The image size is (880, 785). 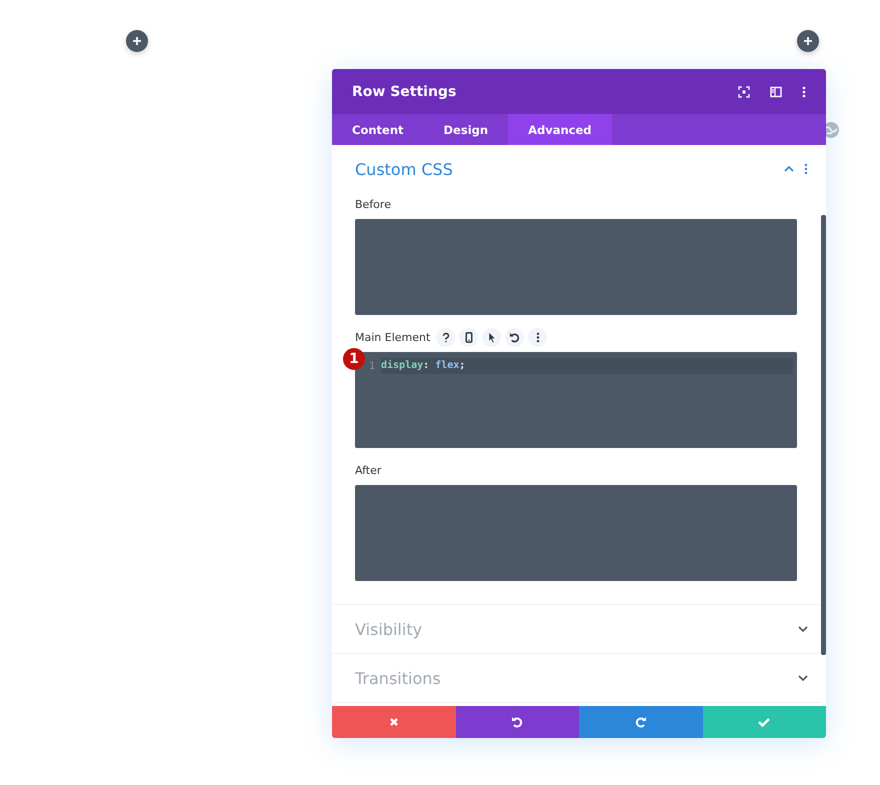 I want to click on redo-icon, so click(x=640, y=722).